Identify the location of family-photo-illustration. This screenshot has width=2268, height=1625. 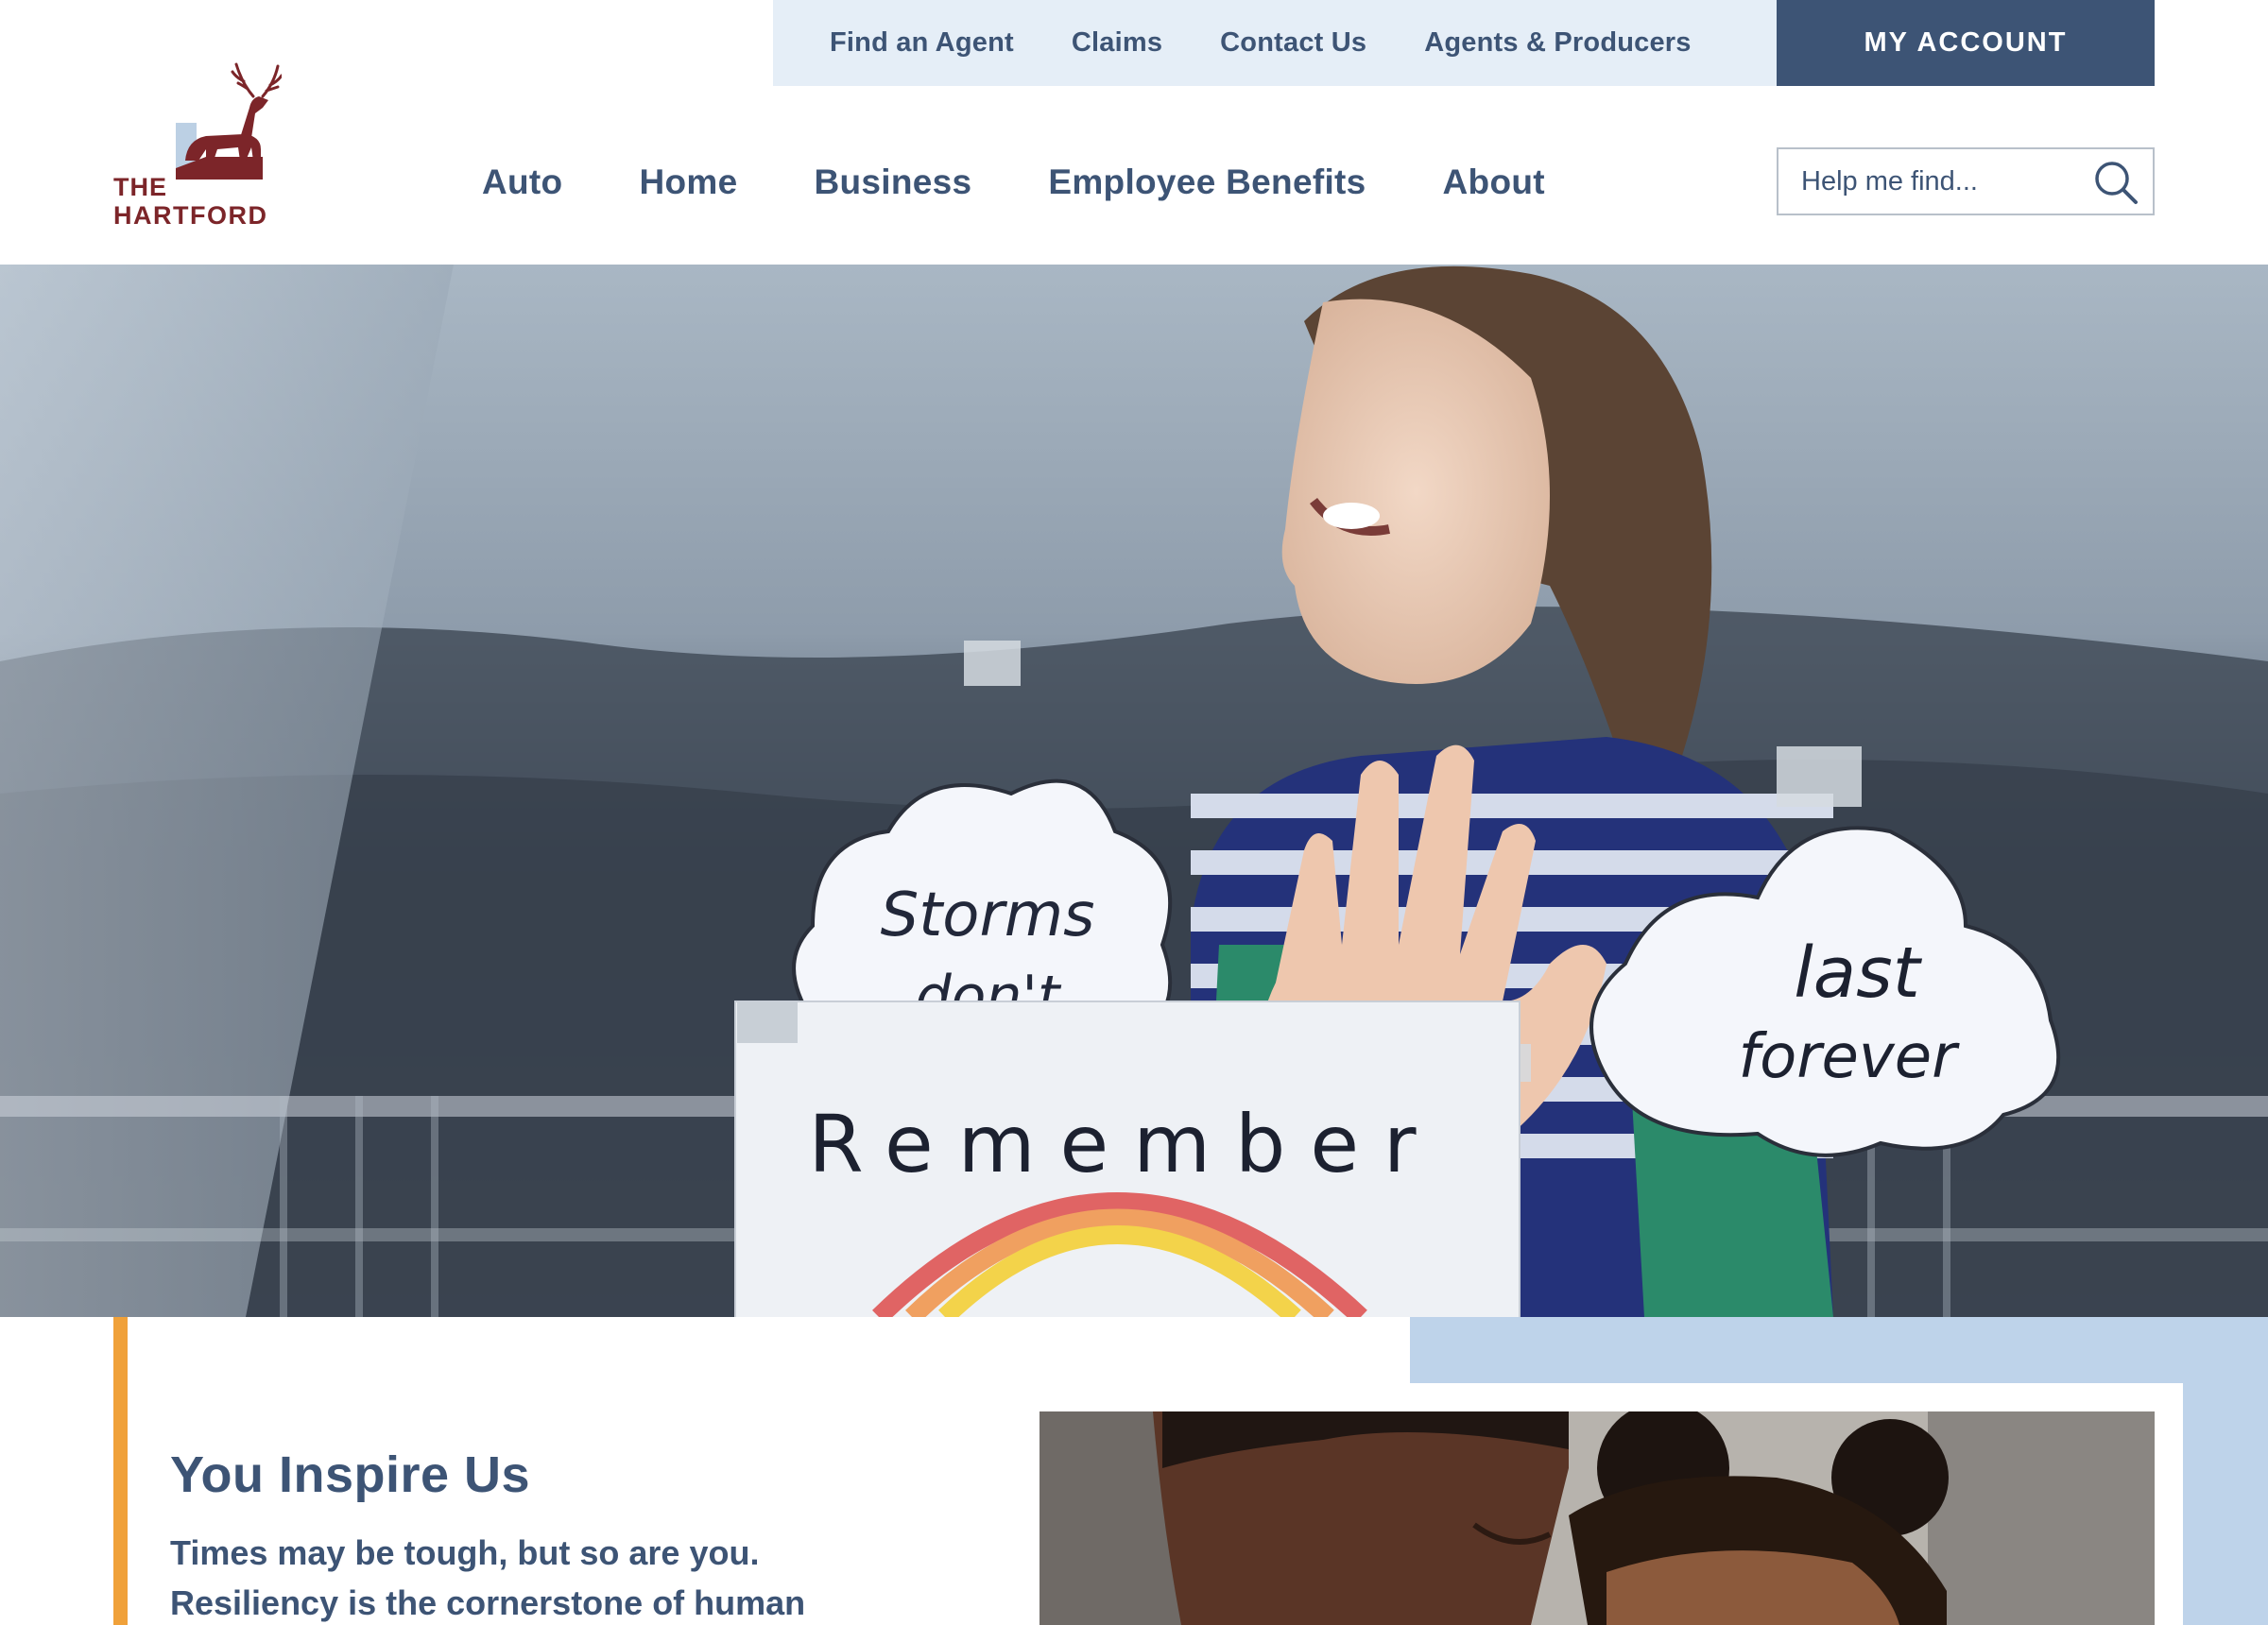
(1597, 1518).